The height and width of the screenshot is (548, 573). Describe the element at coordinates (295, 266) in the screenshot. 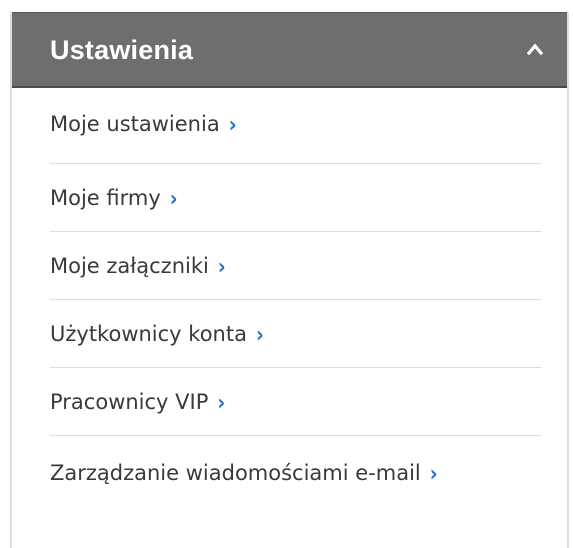

I see `menu-item-moje-zalaczniki: Moje załączniki ›` at that location.